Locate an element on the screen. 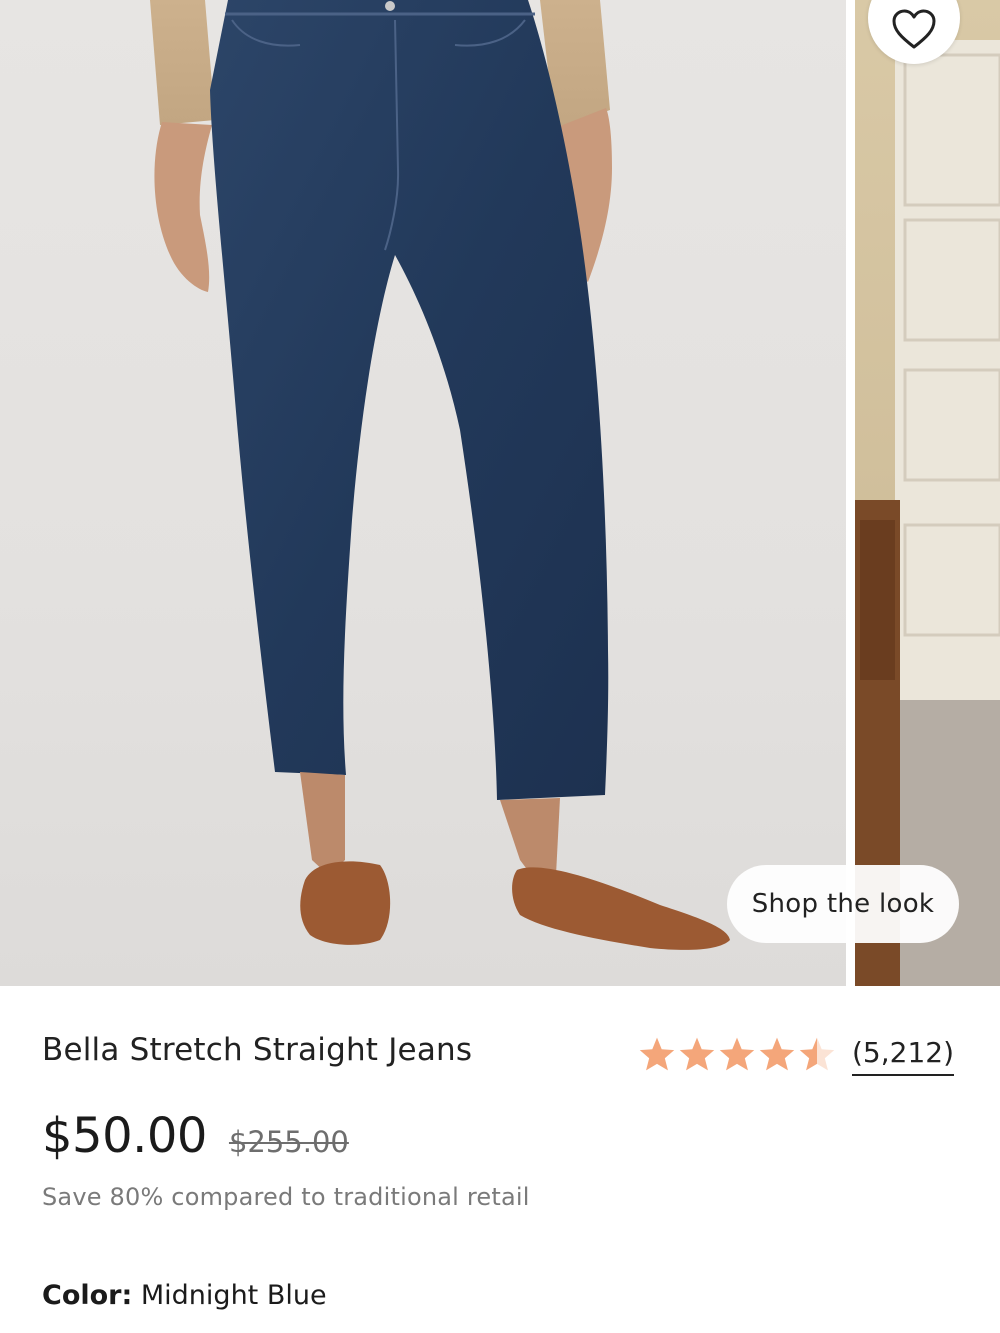 The width and height of the screenshot is (1000, 1333). room-door-illustration is located at coordinates (927, 513).